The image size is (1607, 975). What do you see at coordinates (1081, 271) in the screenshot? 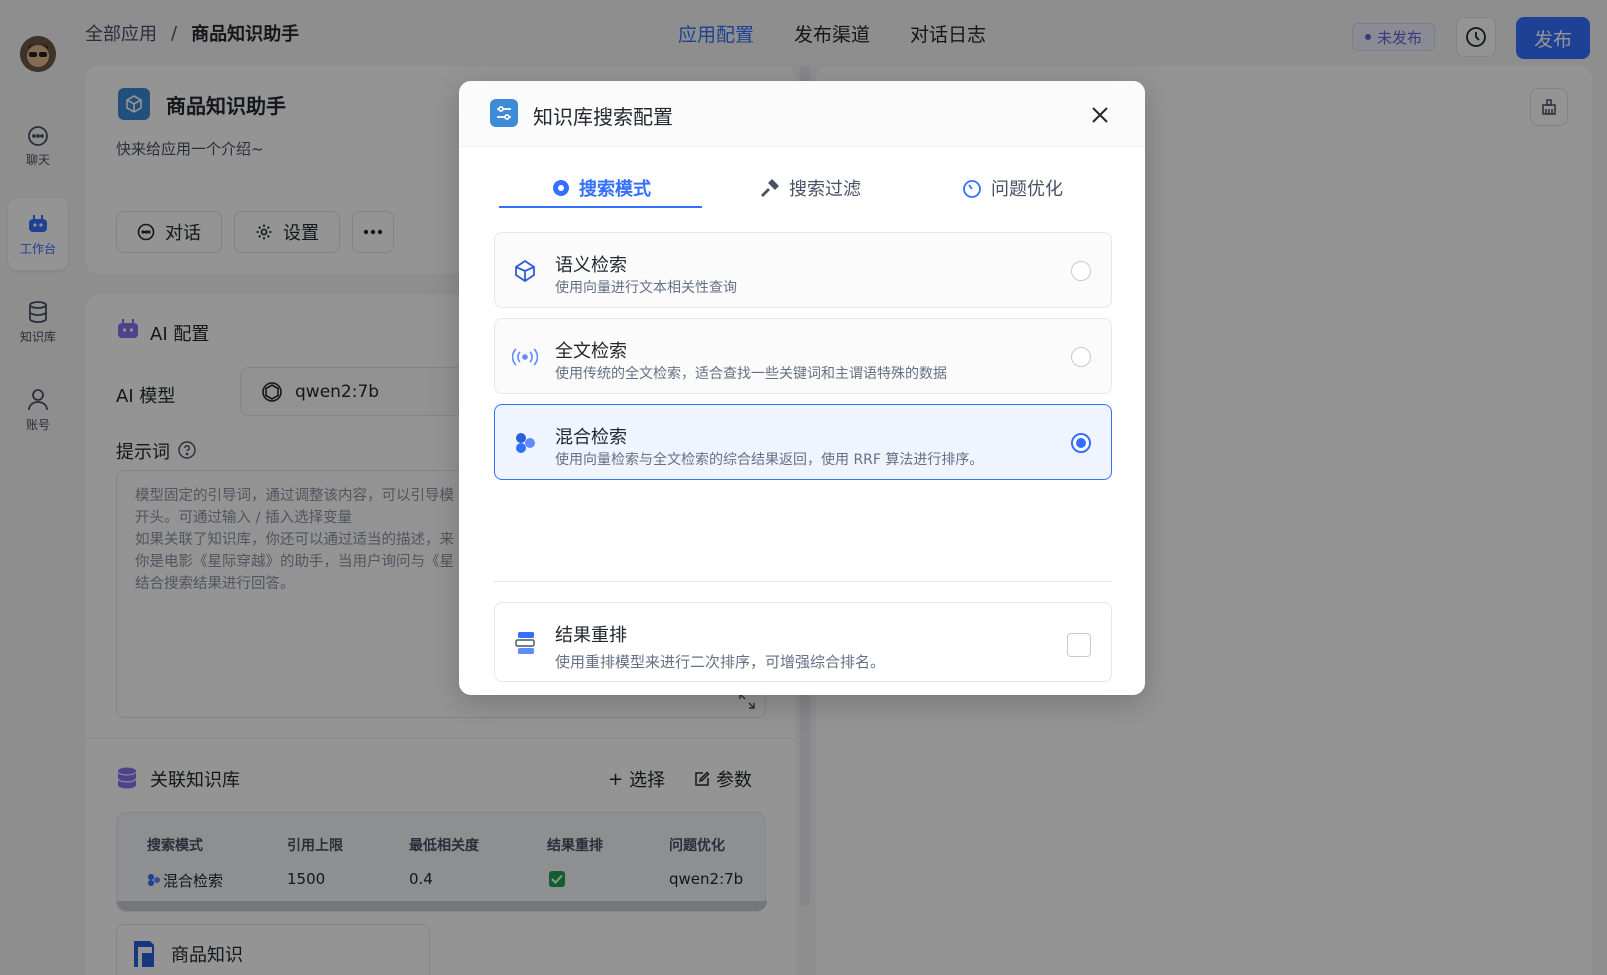
I see `radio-semantic` at bounding box center [1081, 271].